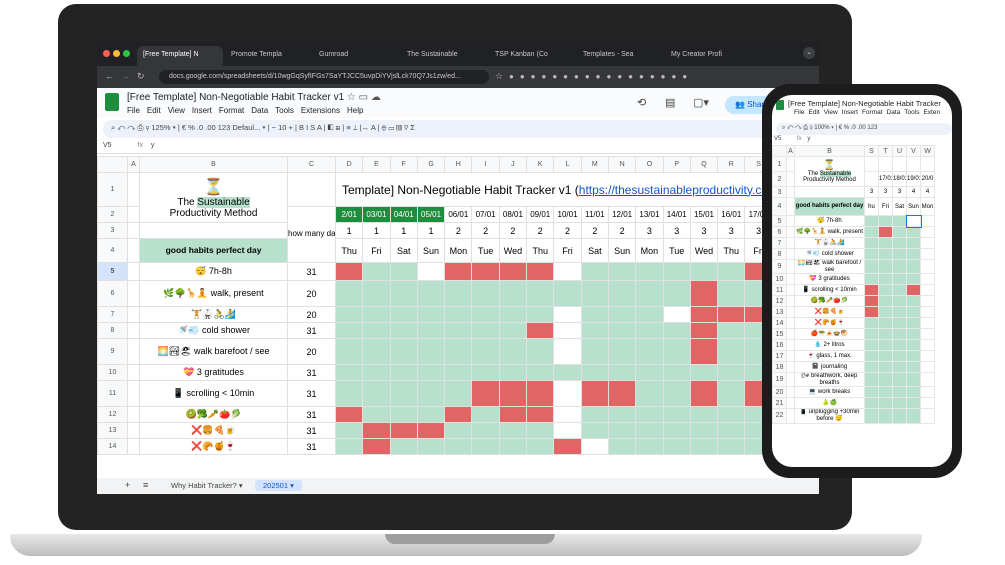 The height and width of the screenshot is (565, 1005). Describe the element at coordinates (829, 367) in the screenshot. I see `phone-habit-label: 📓 journaling` at that location.